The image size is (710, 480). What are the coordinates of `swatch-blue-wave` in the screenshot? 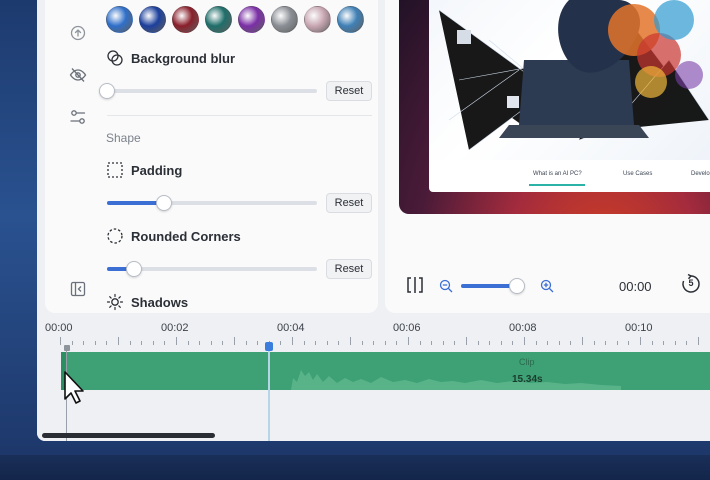 It's located at (119, 19).